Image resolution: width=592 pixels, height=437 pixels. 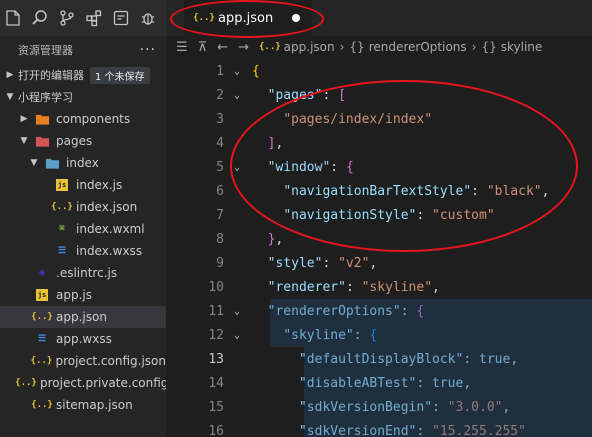 What do you see at coordinates (83, 50) in the screenshot?
I see `explorer-header: 资源管理器 ···` at bounding box center [83, 50].